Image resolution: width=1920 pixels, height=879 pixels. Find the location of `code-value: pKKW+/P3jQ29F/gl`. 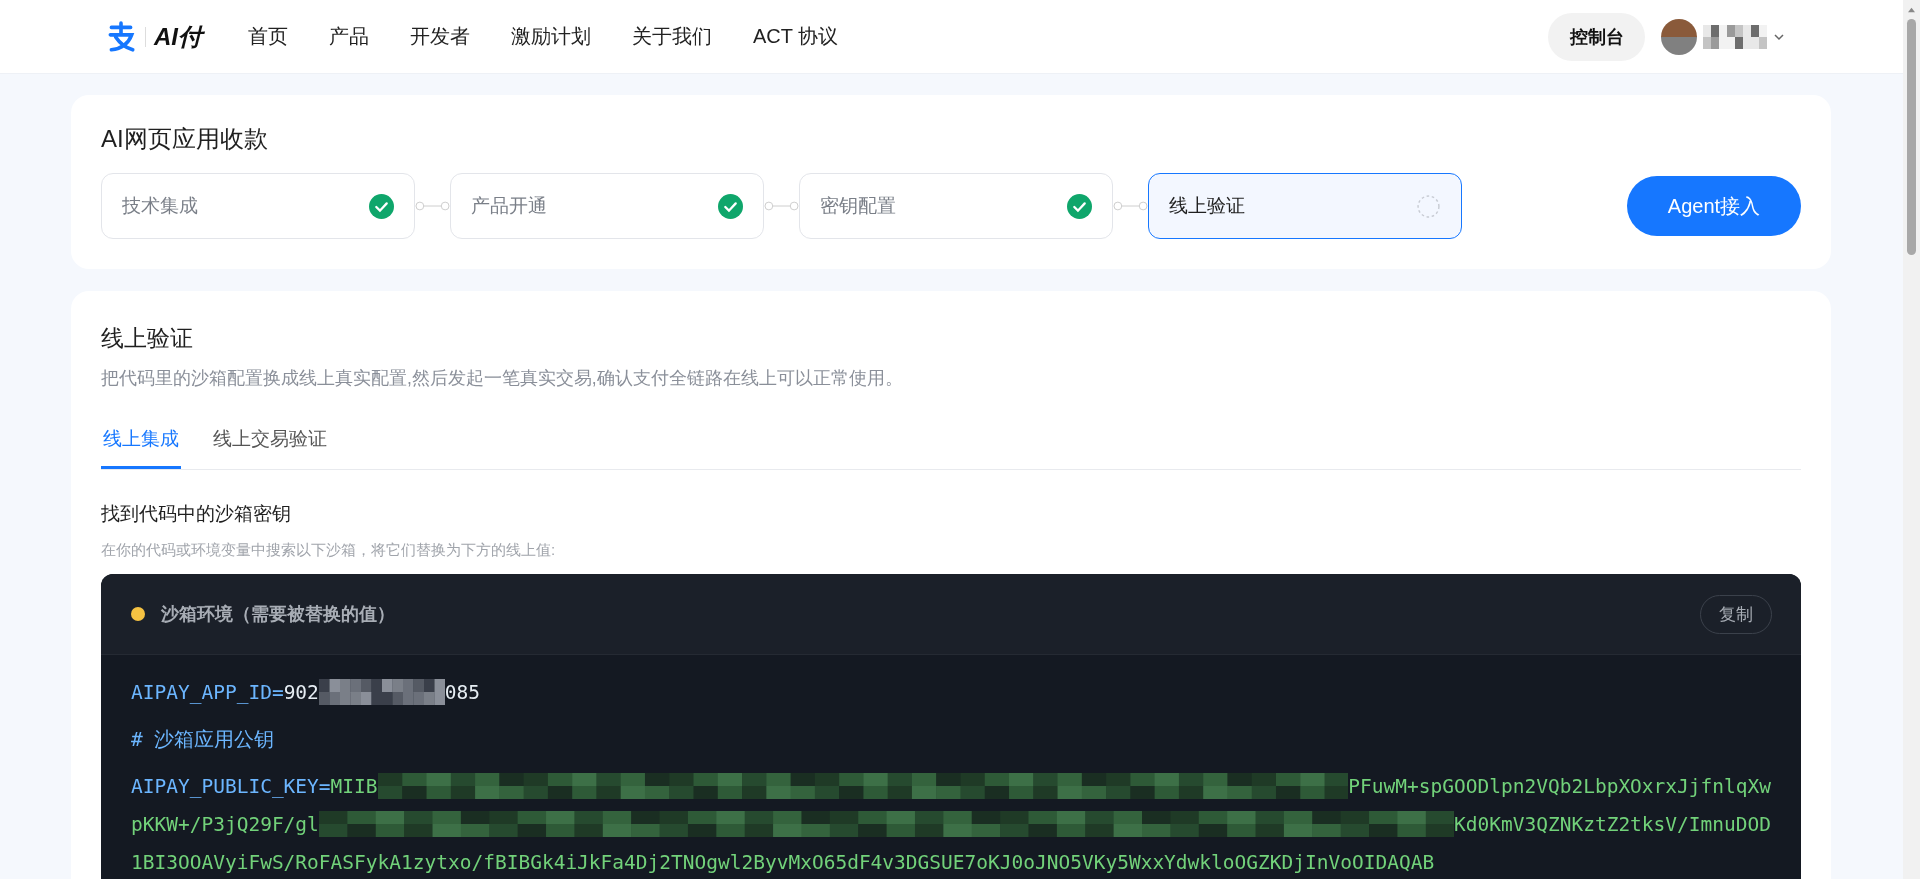

code-value: pKKW+/P3jQ29F/gl is located at coordinates (225, 824).